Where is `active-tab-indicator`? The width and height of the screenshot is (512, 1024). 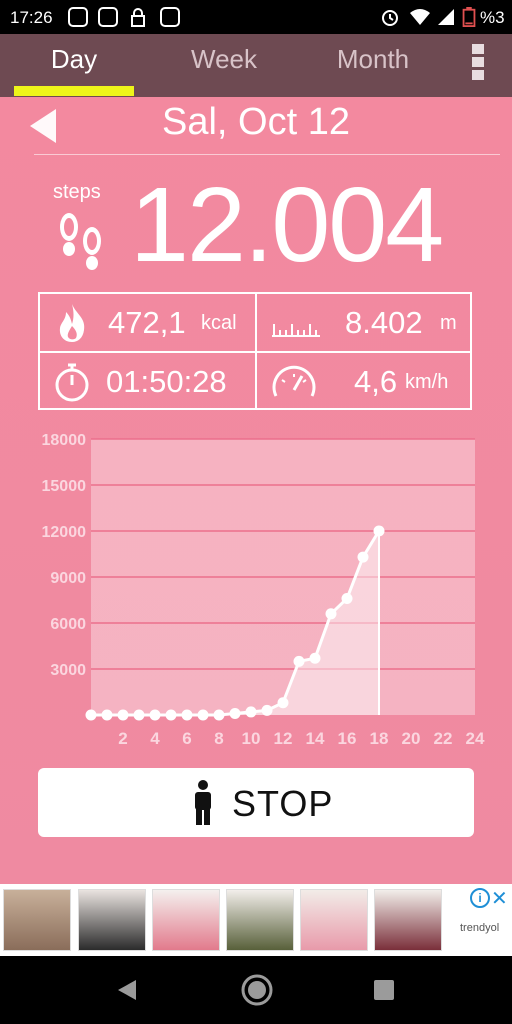 active-tab-indicator is located at coordinates (74, 91).